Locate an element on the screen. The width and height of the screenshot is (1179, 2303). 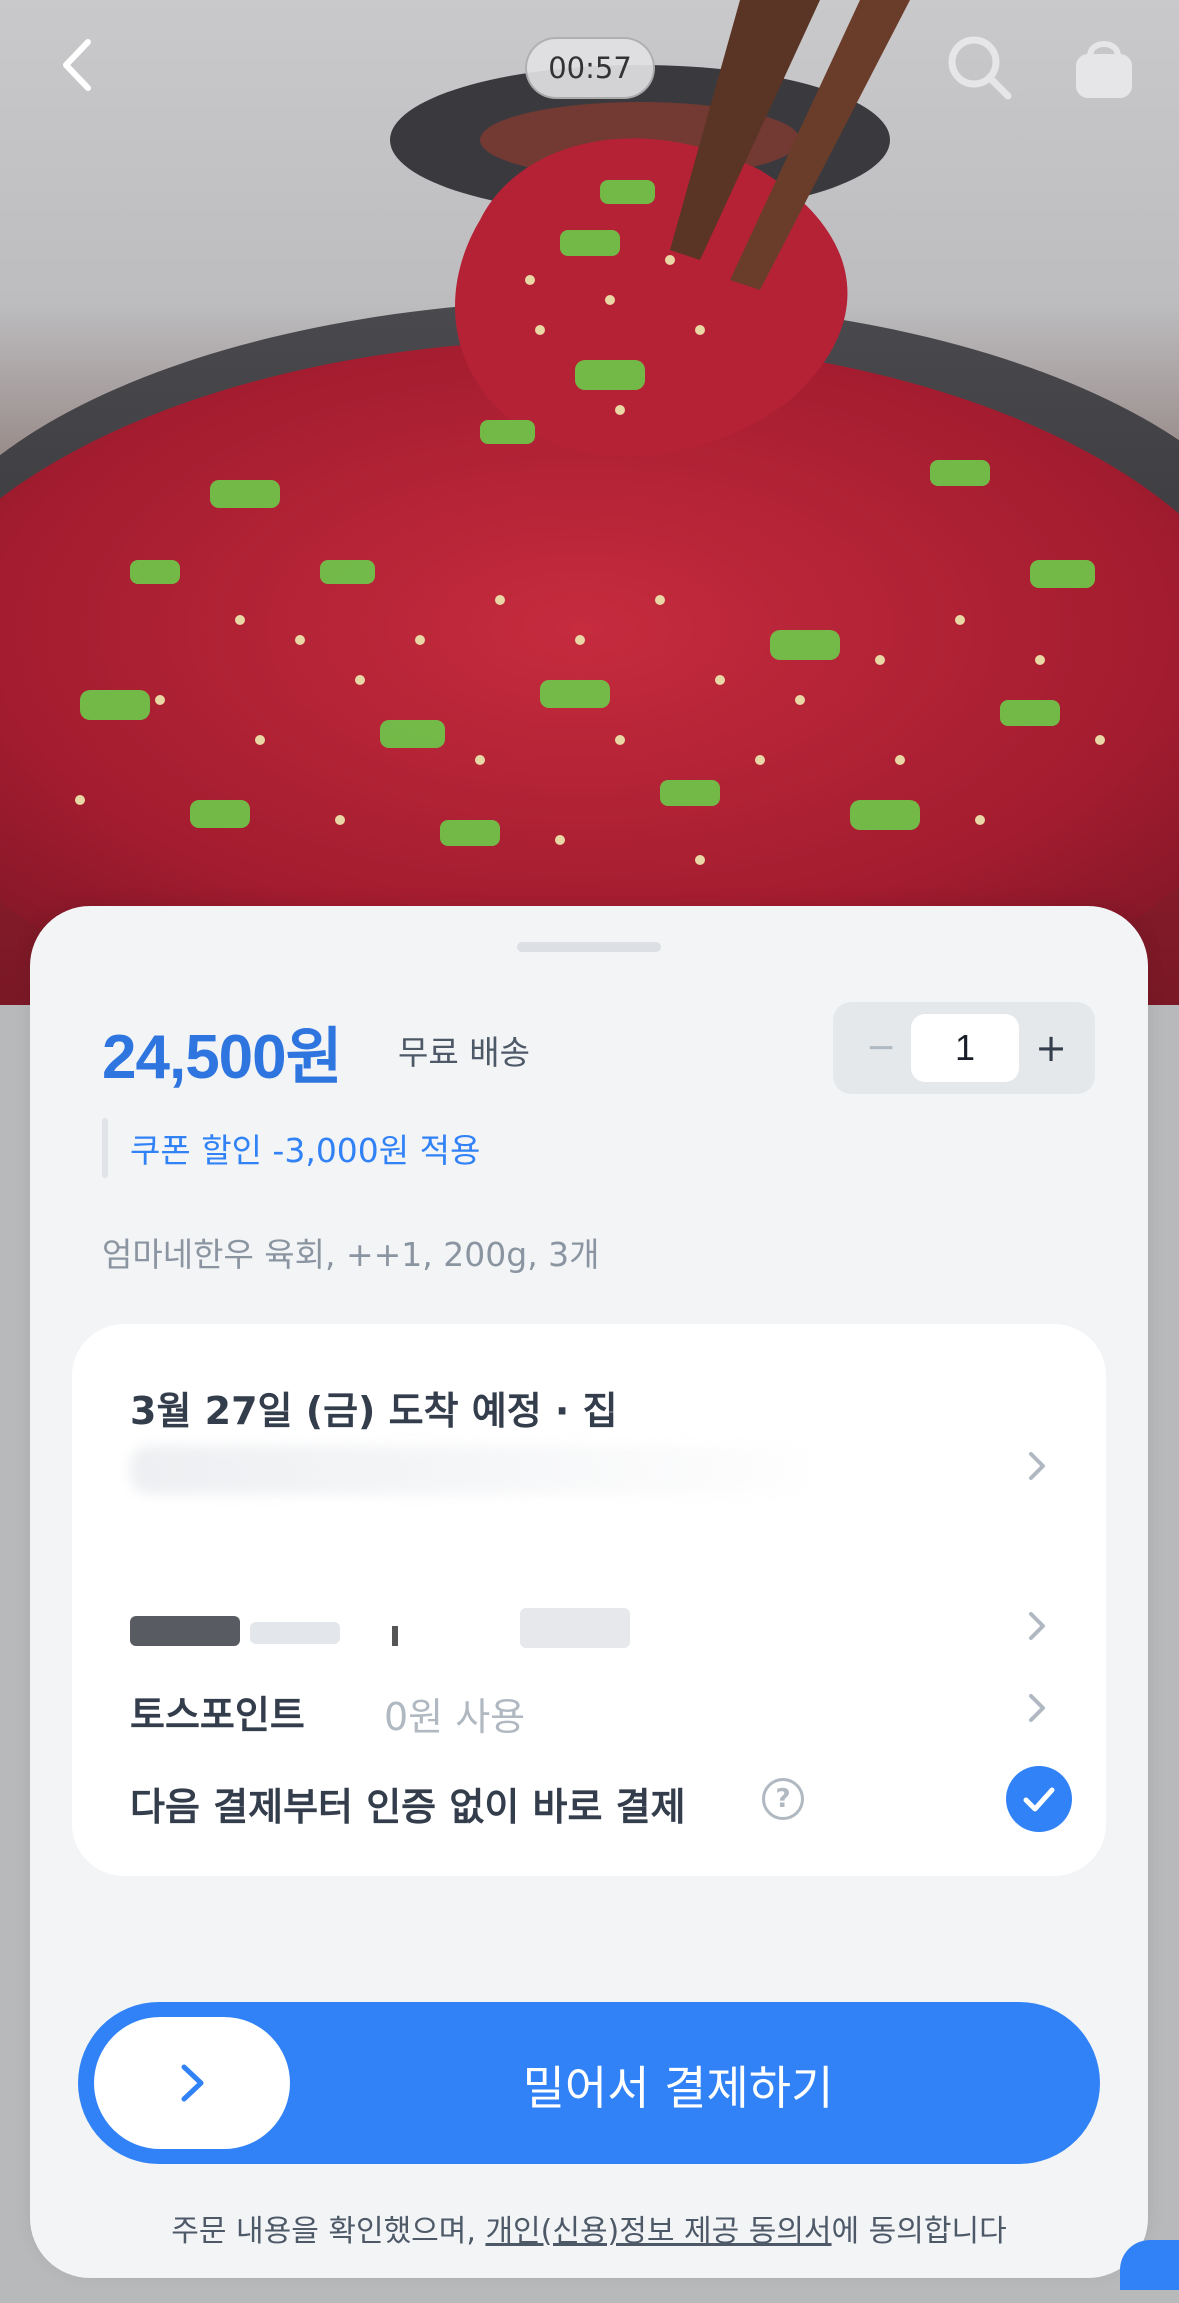
quick-pay-row: 다음 결제부터 인증 없이 바로 결제 ? is located at coordinates (589, 1798).